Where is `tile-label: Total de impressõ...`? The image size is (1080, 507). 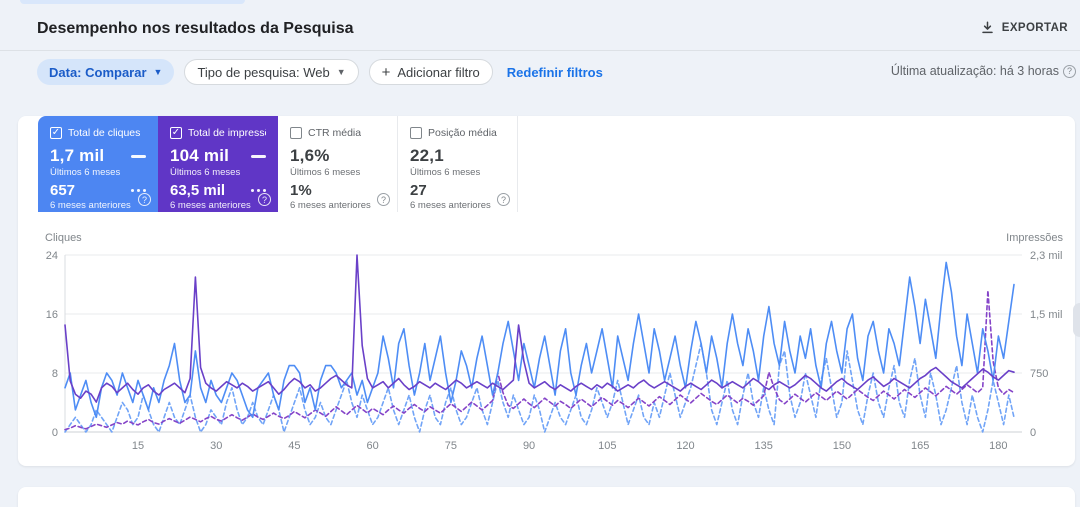
tile-label: Total de impressõ... is located at coordinates (227, 133).